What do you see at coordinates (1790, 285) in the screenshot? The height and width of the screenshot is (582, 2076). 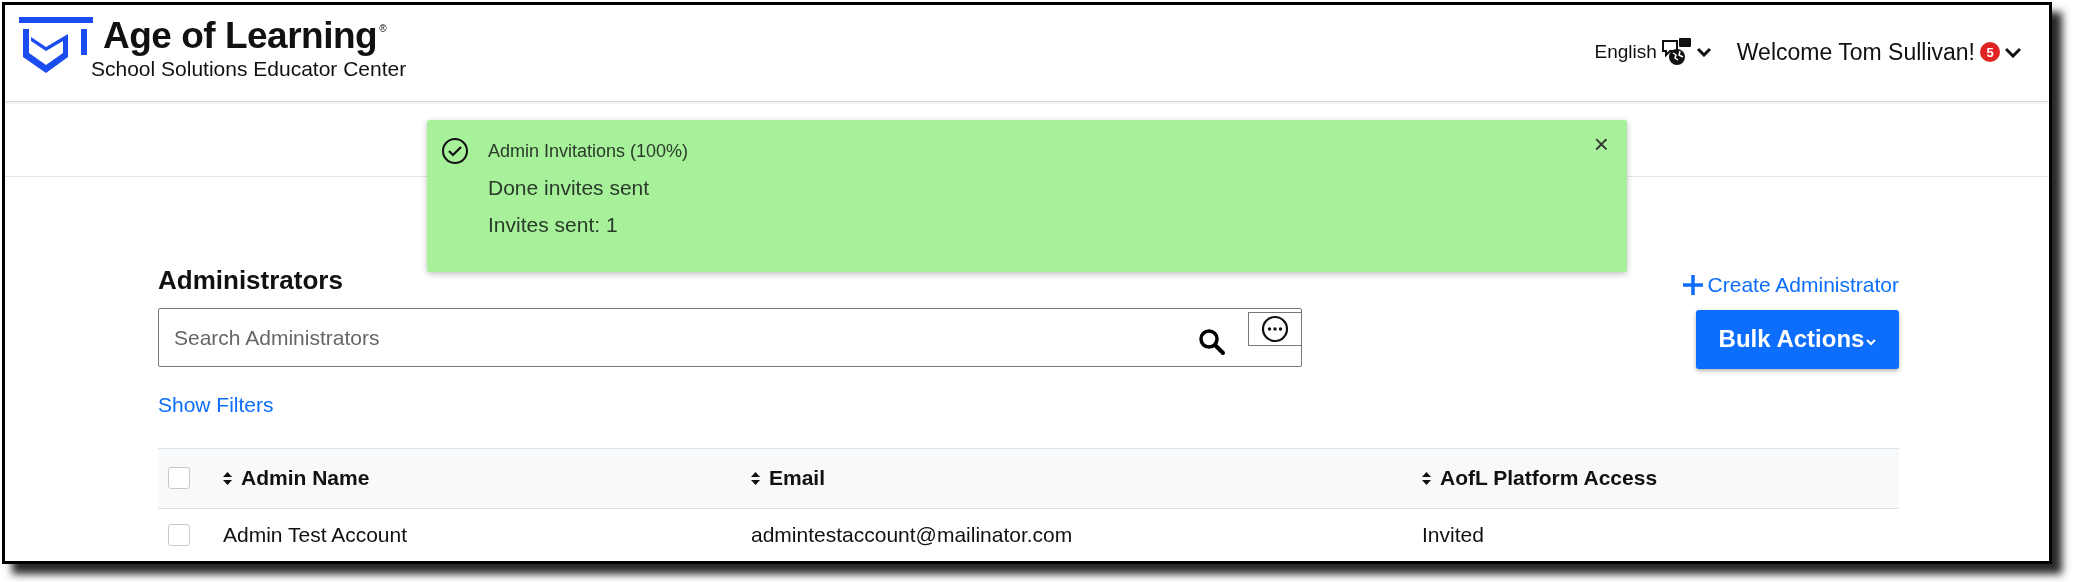 I see `create-administrator-link: Create Administrator` at bounding box center [1790, 285].